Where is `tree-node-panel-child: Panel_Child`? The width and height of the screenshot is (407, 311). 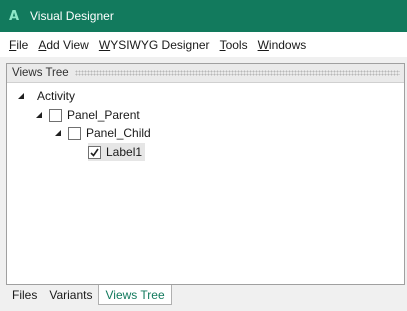
tree-node-panel-child: Panel_Child is located at coordinates (102, 133).